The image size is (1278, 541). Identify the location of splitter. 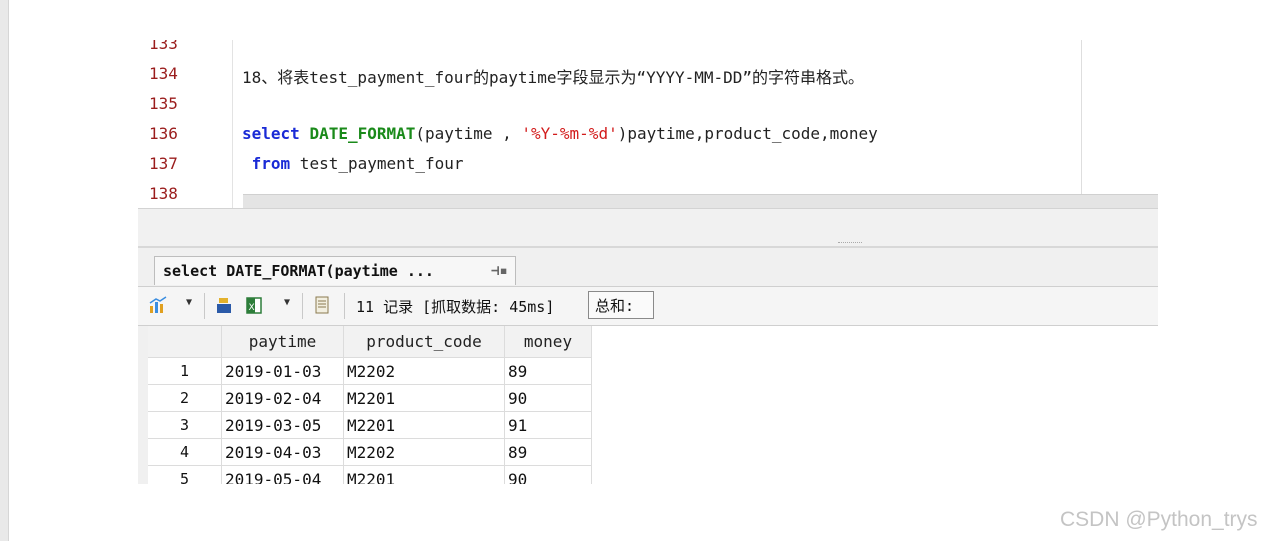
(648, 227).